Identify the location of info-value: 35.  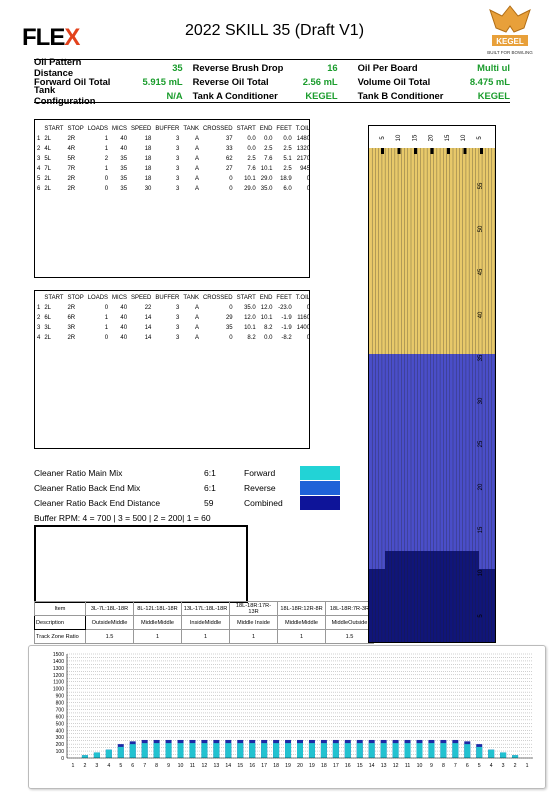
(177, 67).